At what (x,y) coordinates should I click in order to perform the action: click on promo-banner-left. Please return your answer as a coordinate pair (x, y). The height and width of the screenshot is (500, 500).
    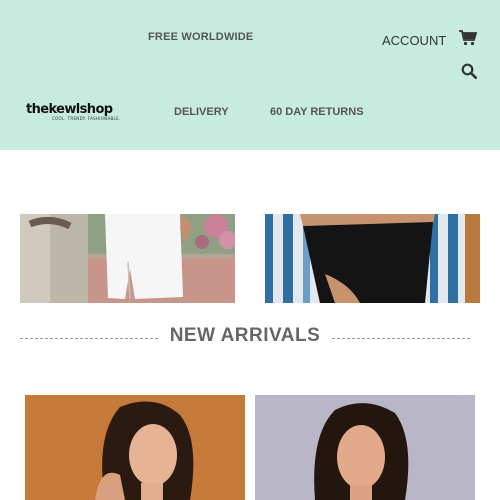
    Looking at the image, I should click on (127, 258).